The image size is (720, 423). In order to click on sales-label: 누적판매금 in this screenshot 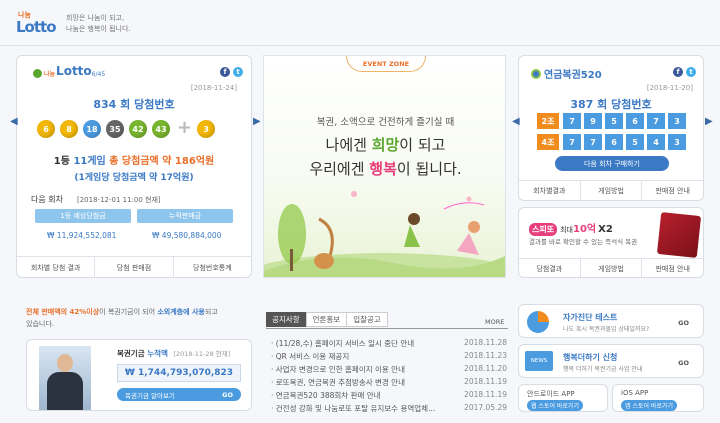, I will do `click(185, 216)`.